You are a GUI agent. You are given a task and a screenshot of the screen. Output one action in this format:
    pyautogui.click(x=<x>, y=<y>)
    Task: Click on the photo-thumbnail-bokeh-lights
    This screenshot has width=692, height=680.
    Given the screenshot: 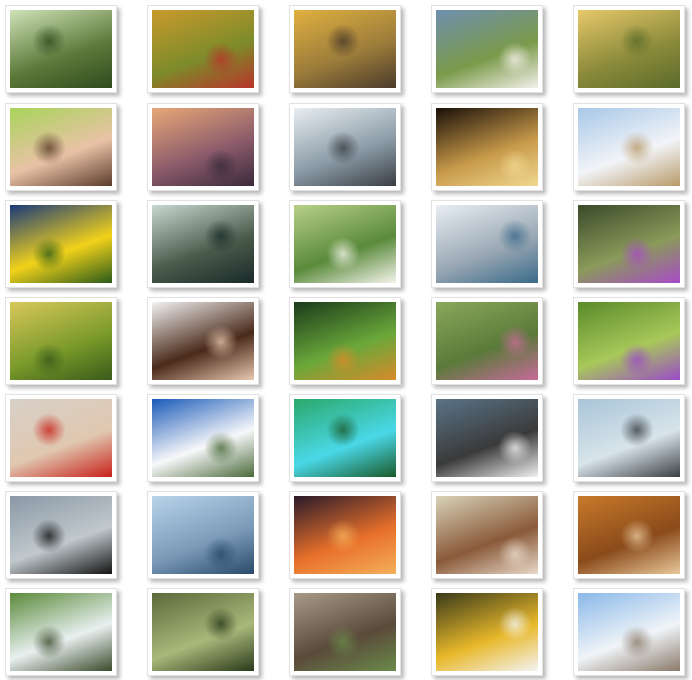 What is the action you would take?
    pyautogui.click(x=345, y=147)
    